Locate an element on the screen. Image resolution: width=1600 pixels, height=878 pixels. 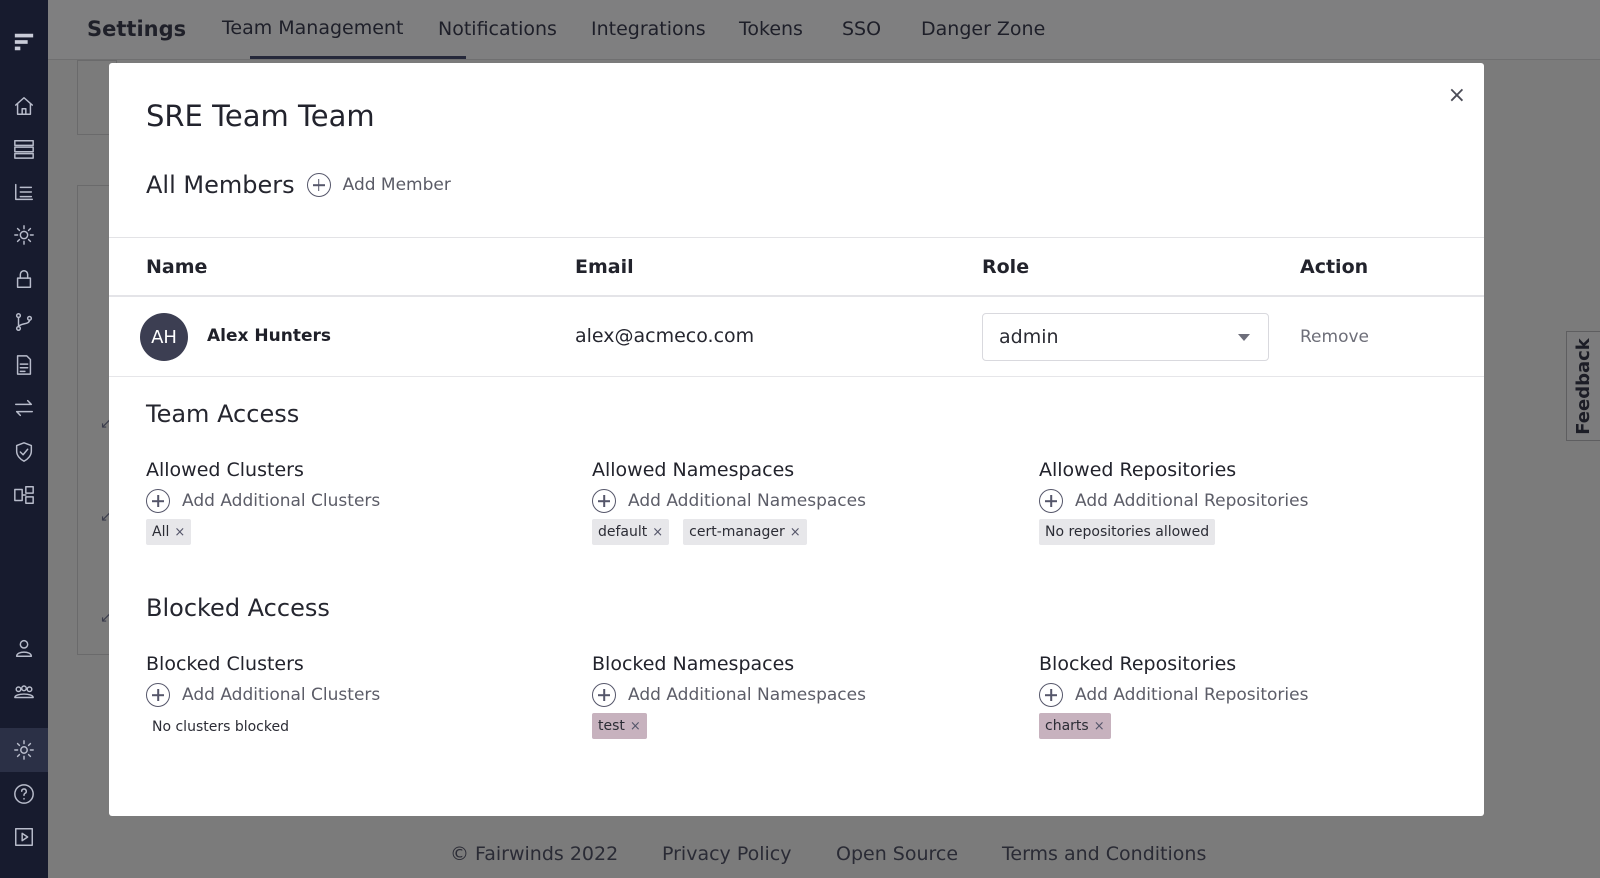
blocked-clusters-label: Blocked Clusters is located at coordinates (225, 664).